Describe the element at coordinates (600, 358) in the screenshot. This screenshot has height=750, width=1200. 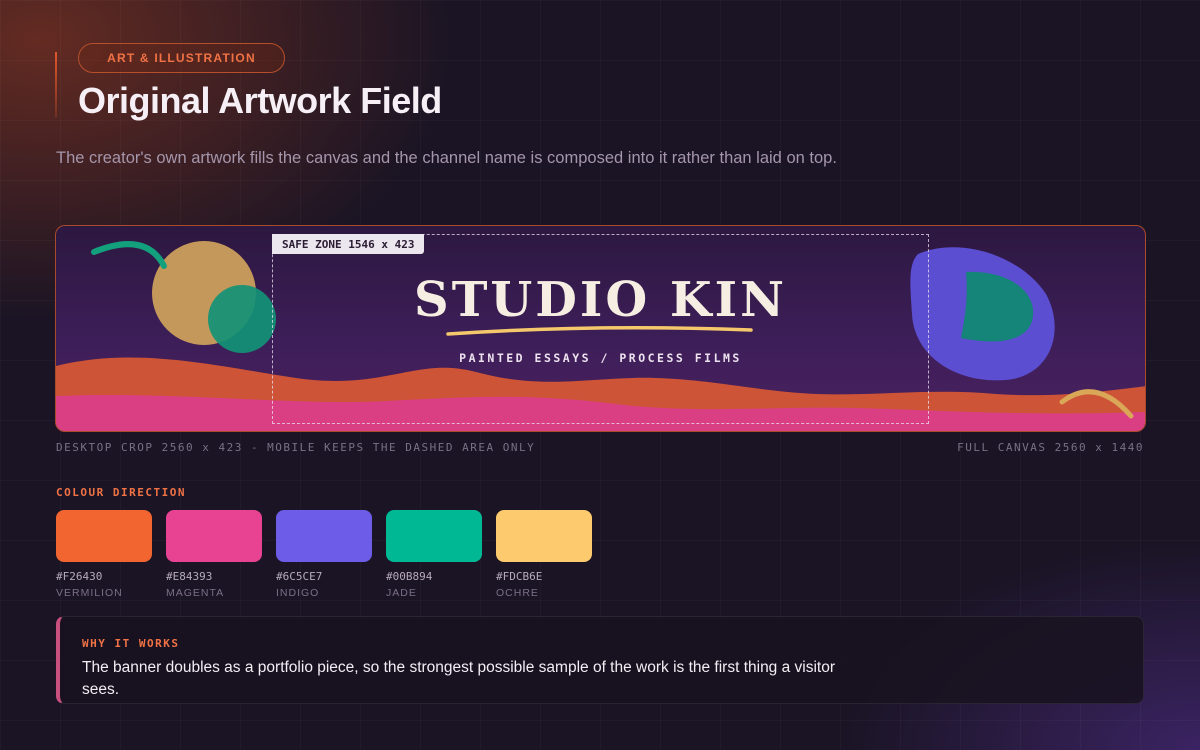
I see `channel-tagline: PAINTED ESSAYS / PROCESS FILMS` at that location.